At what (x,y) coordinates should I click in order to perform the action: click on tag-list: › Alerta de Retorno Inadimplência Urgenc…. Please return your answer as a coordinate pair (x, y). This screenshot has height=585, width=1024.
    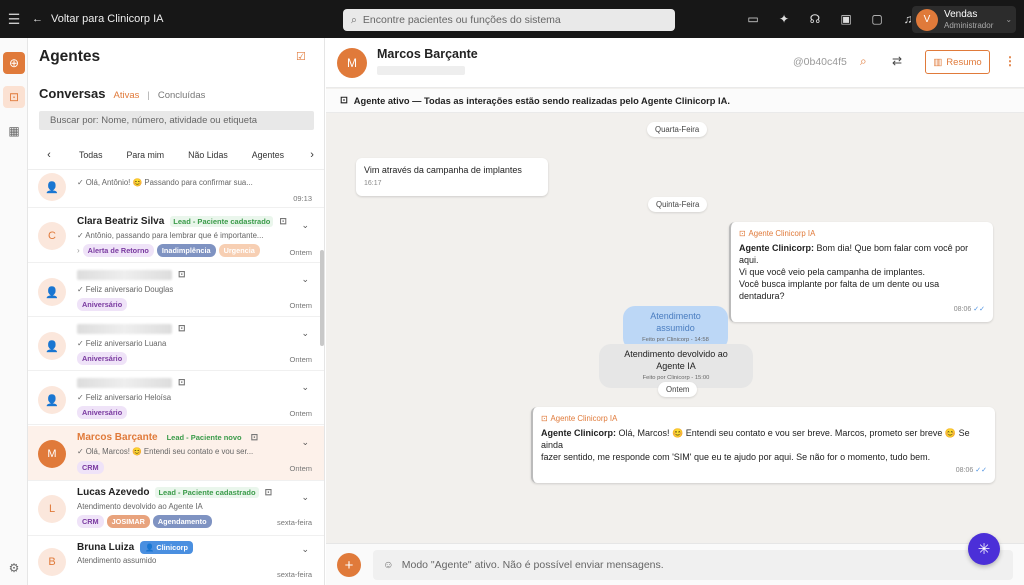
    Looking at the image, I should click on (168, 250).